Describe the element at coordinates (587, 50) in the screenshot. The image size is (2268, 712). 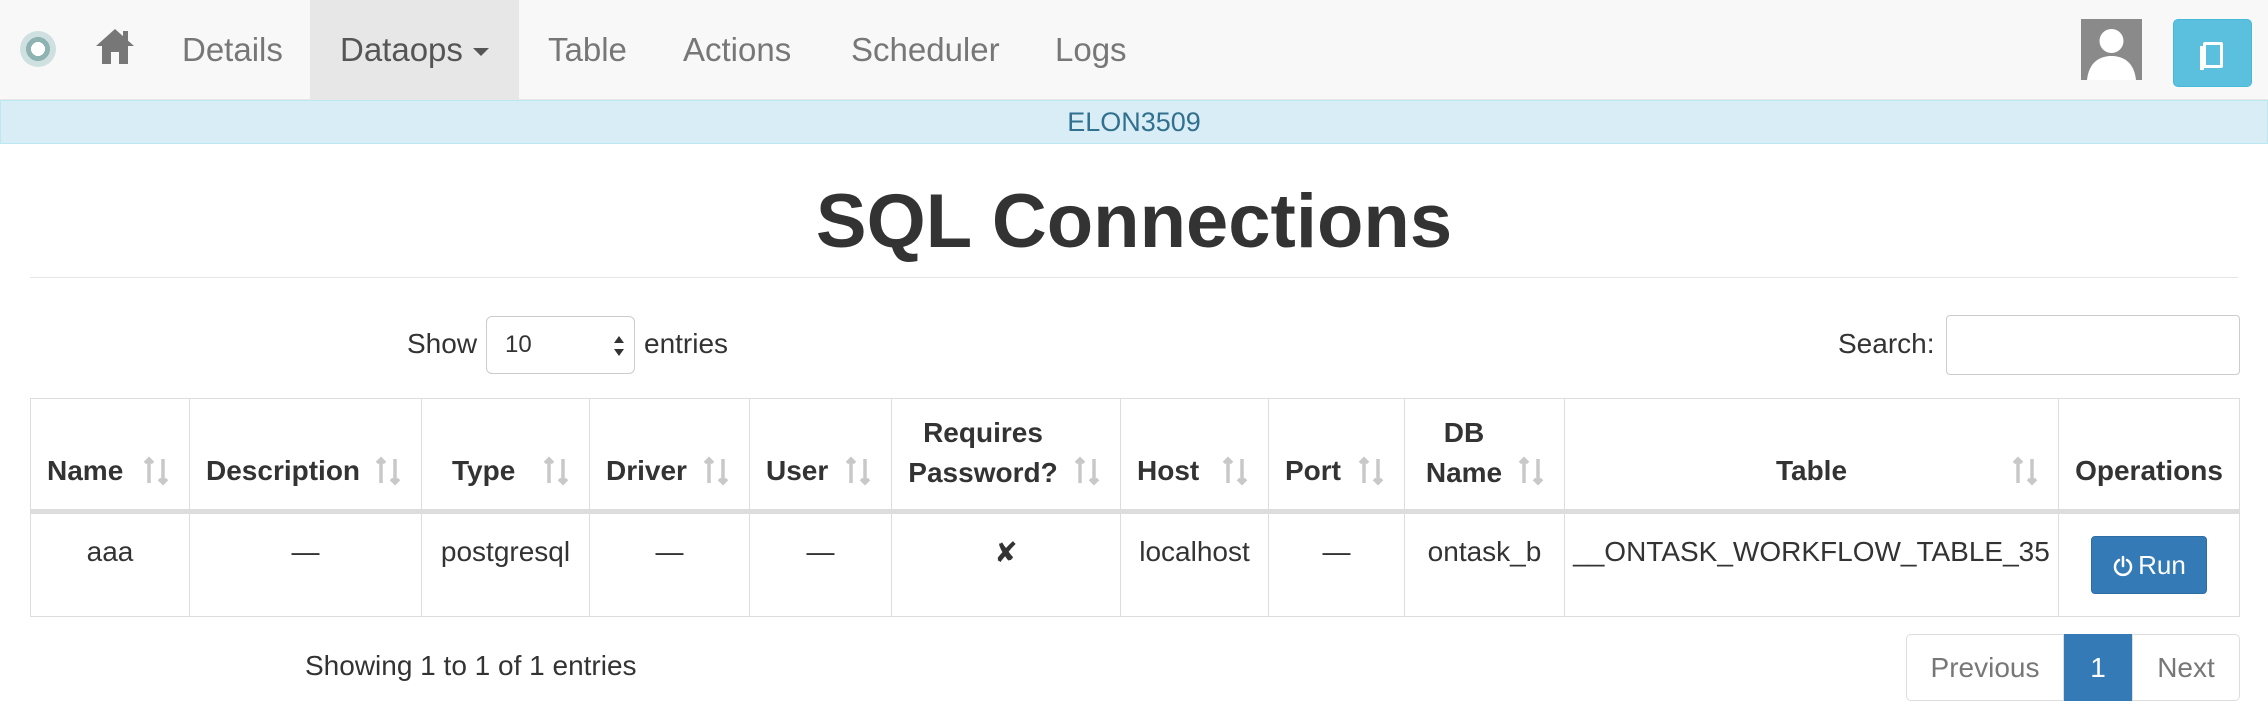
I see `nav-table: Table` at that location.